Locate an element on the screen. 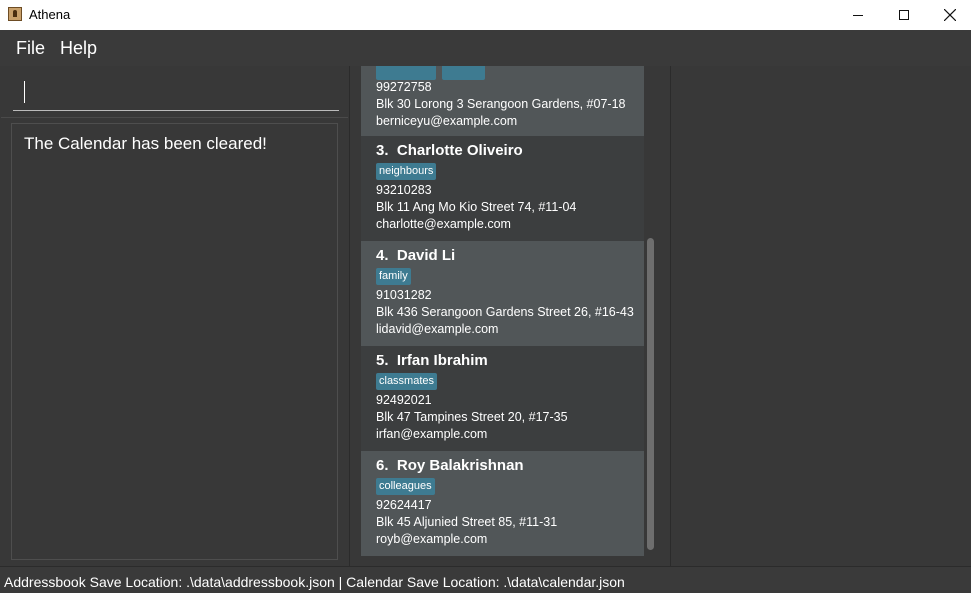 Image resolution: width=971 pixels, height=593 pixels. contact-name-text: Roy Balakrishnan is located at coordinates (460, 465).